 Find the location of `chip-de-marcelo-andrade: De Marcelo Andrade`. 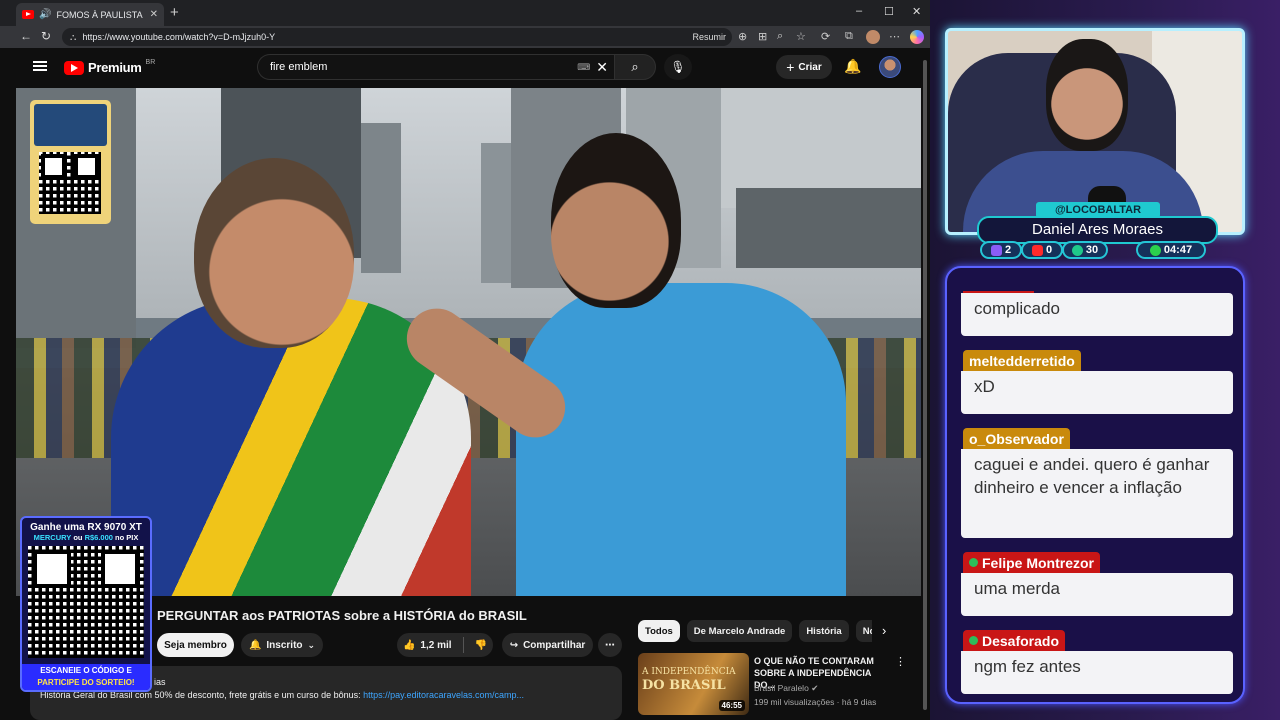

chip-de-marcelo-andrade: De Marcelo Andrade is located at coordinates (739, 631).